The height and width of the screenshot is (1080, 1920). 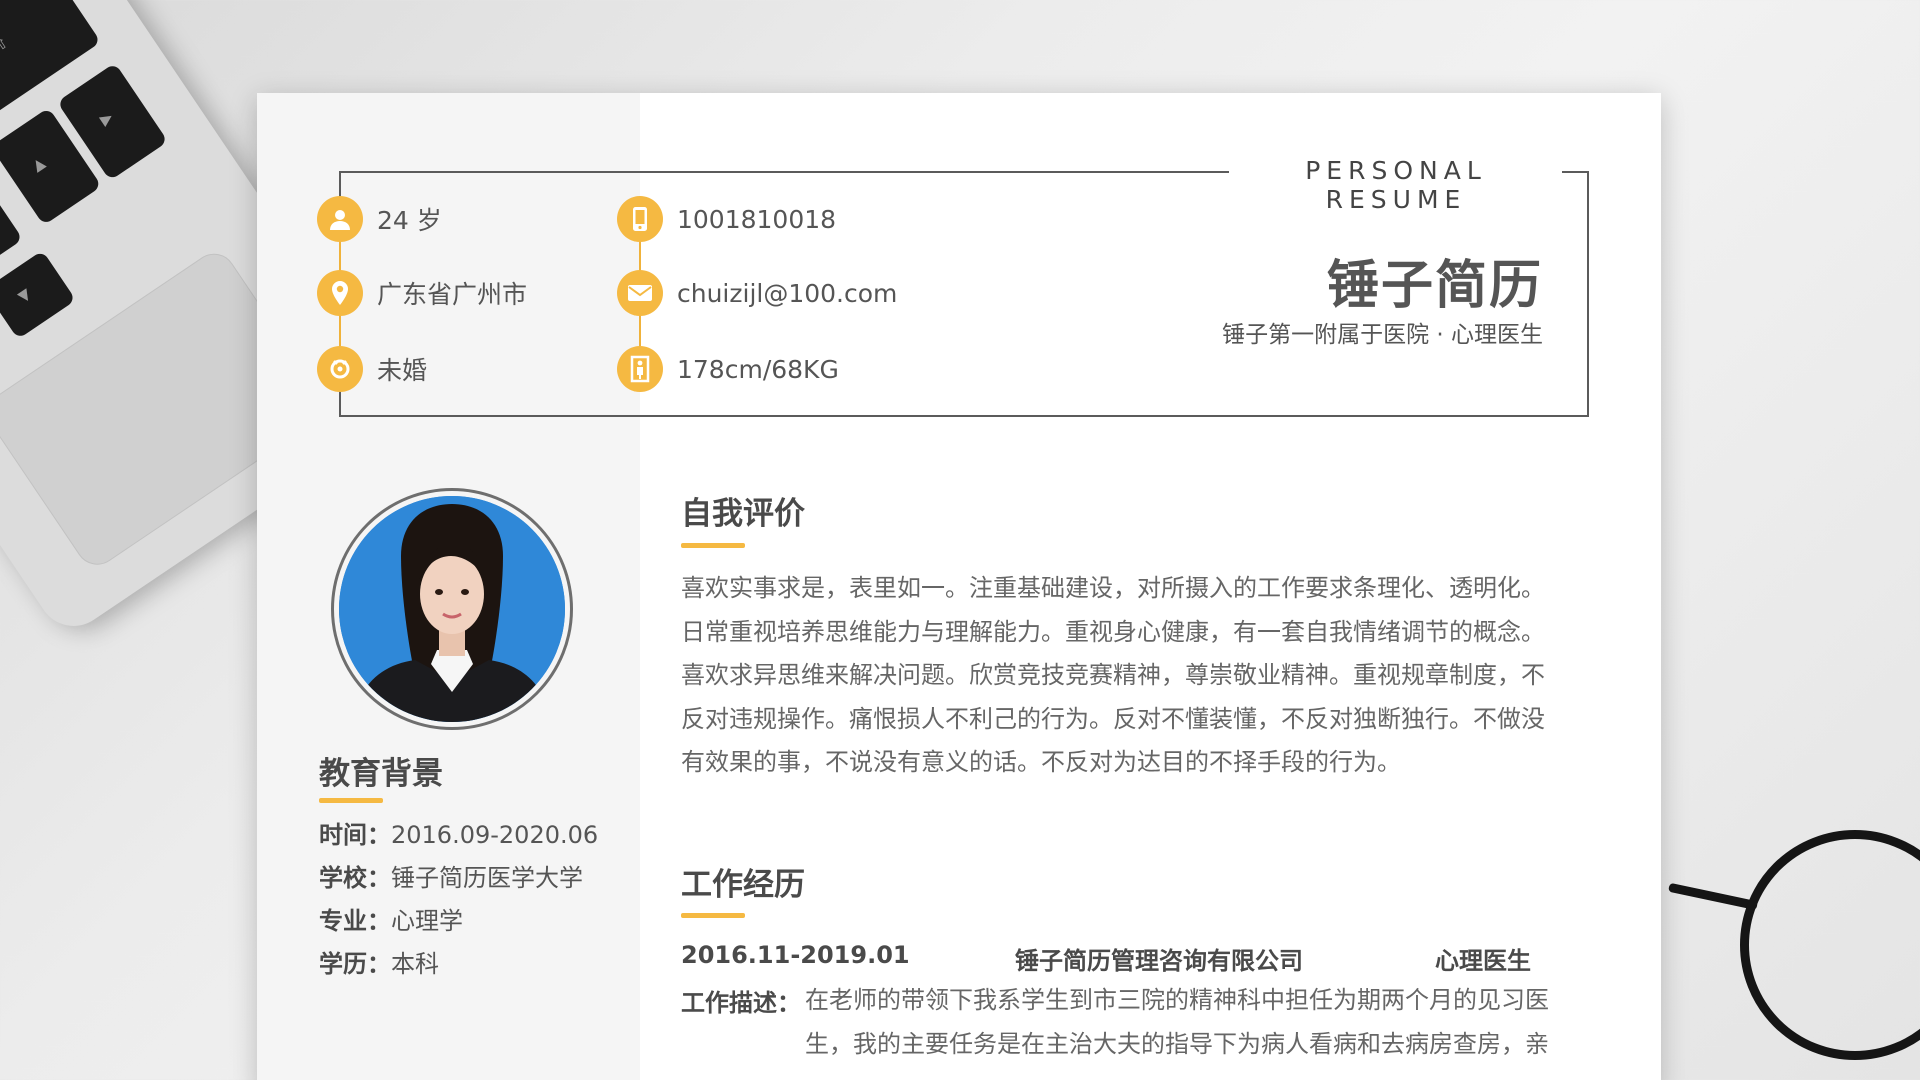 I want to click on resume-subtitle: 锤子第一附属于医院 · 心理医生, so click(x=1382, y=335).